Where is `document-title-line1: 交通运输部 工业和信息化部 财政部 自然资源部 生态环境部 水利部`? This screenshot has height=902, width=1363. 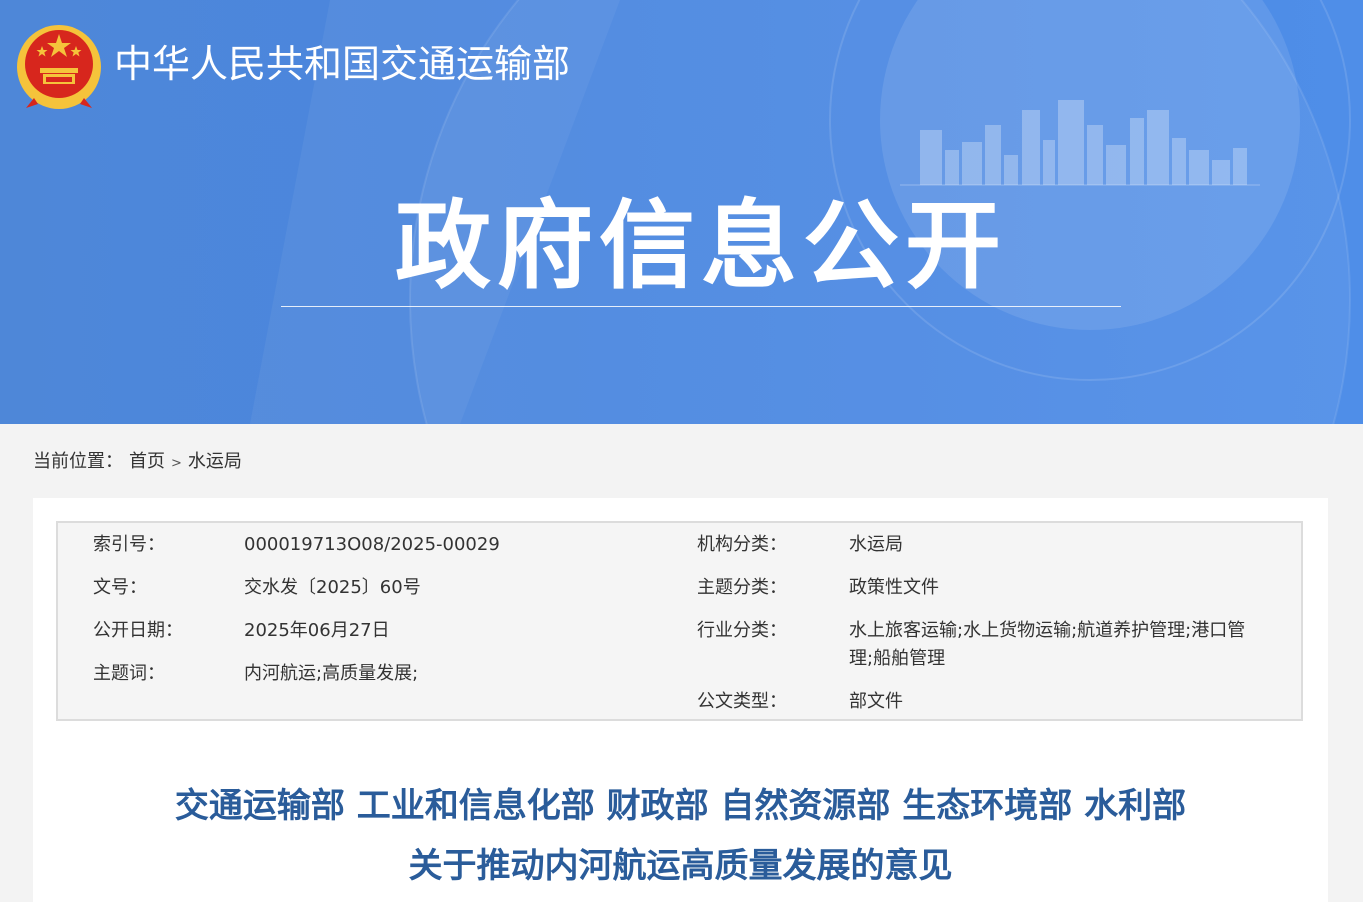 document-title-line1: 交通运输部 工业和信息化部 财政部 自然资源部 生态环境部 水利部 is located at coordinates (680, 806).